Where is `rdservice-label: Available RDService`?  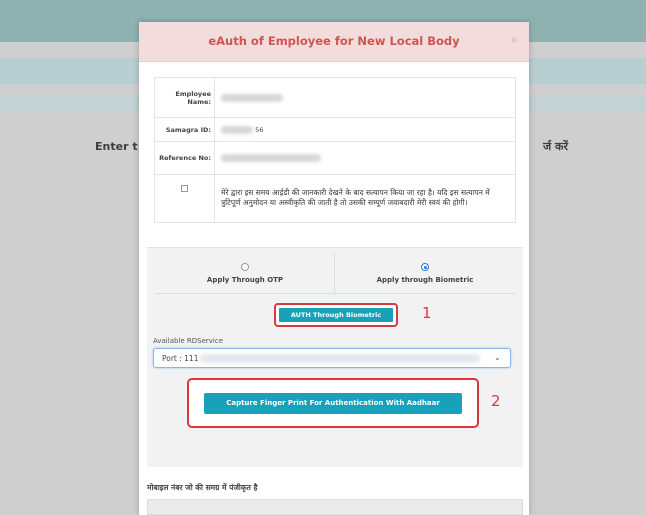
rdservice-label: Available RDService is located at coordinates (188, 341).